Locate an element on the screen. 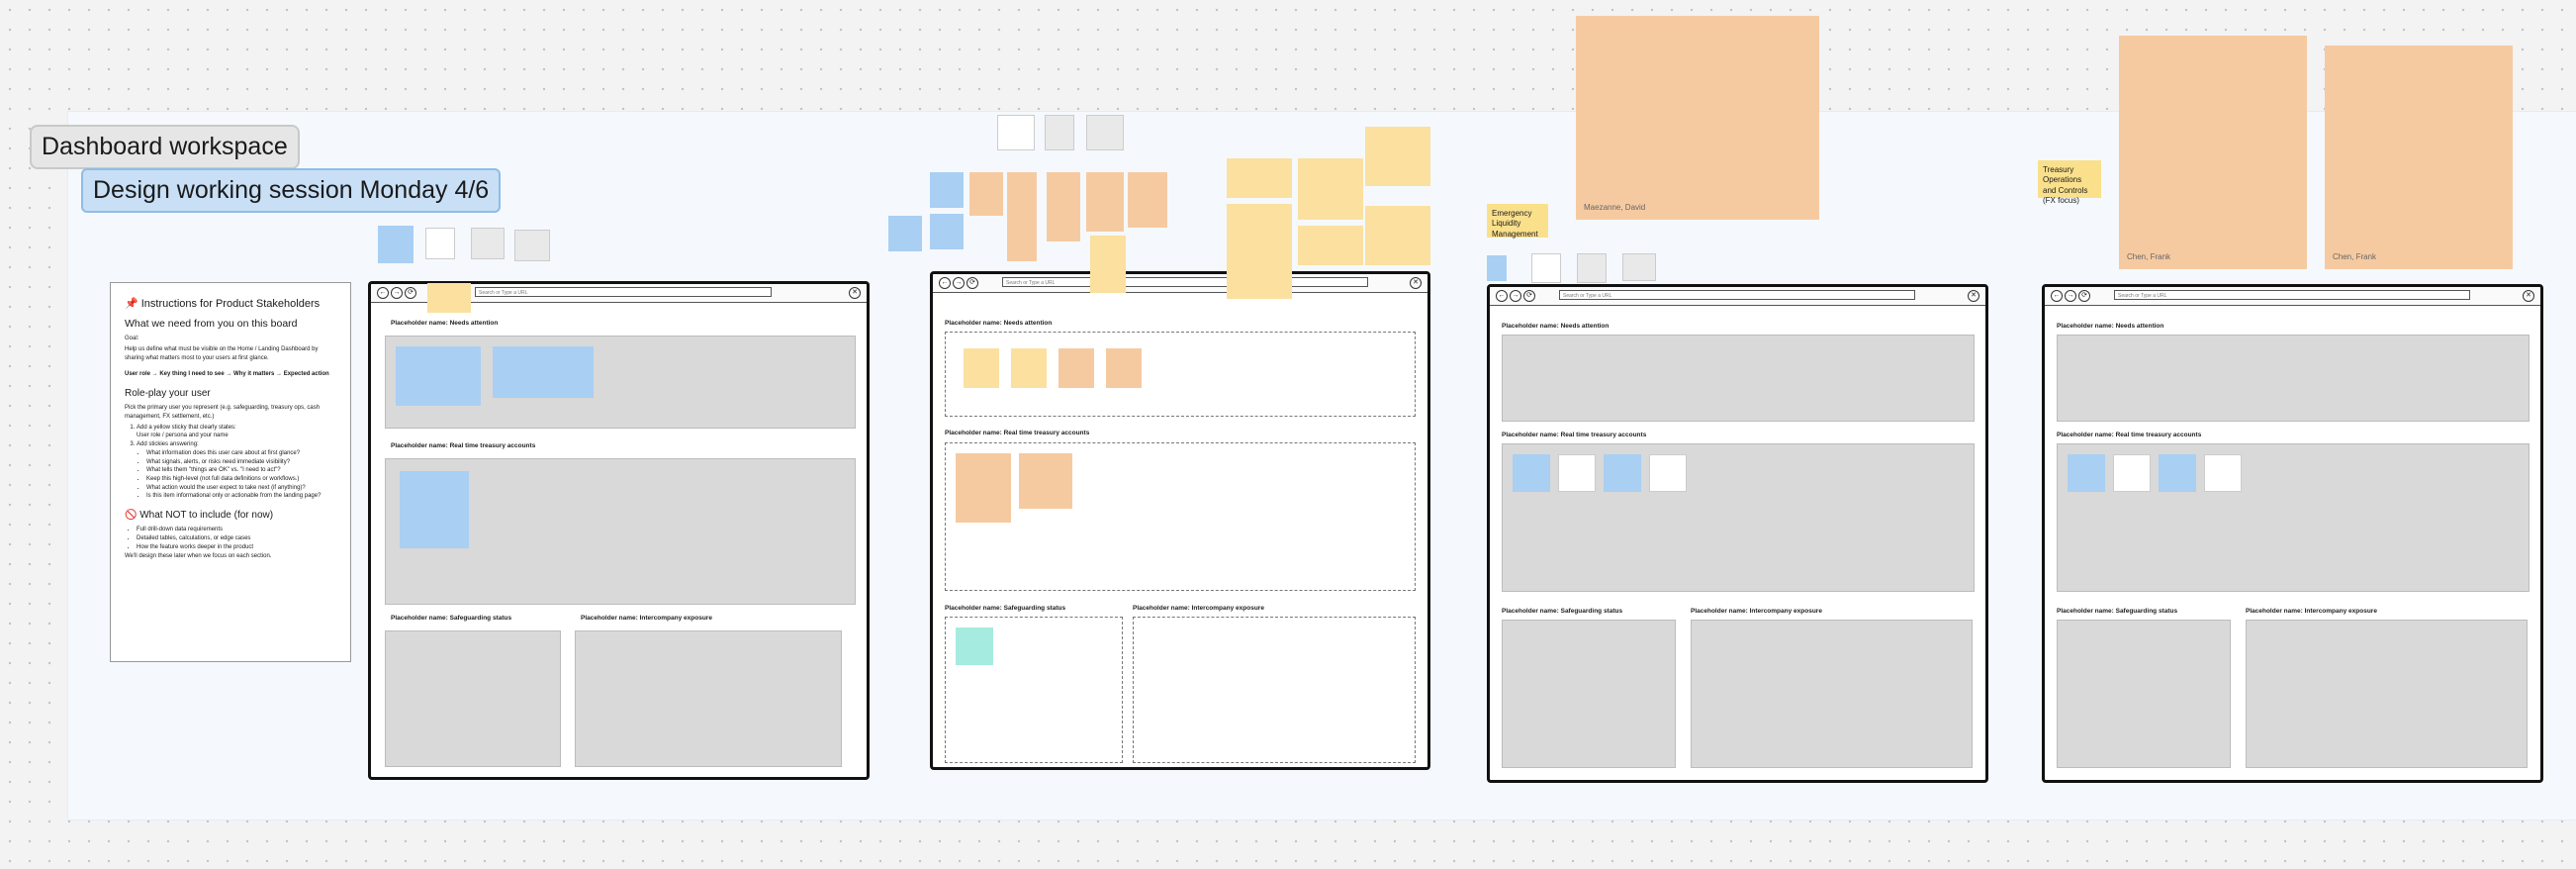 The image size is (2576, 869). intercompany-label: Placeholder name: Intercompany exposure is located at coordinates (2311, 611).